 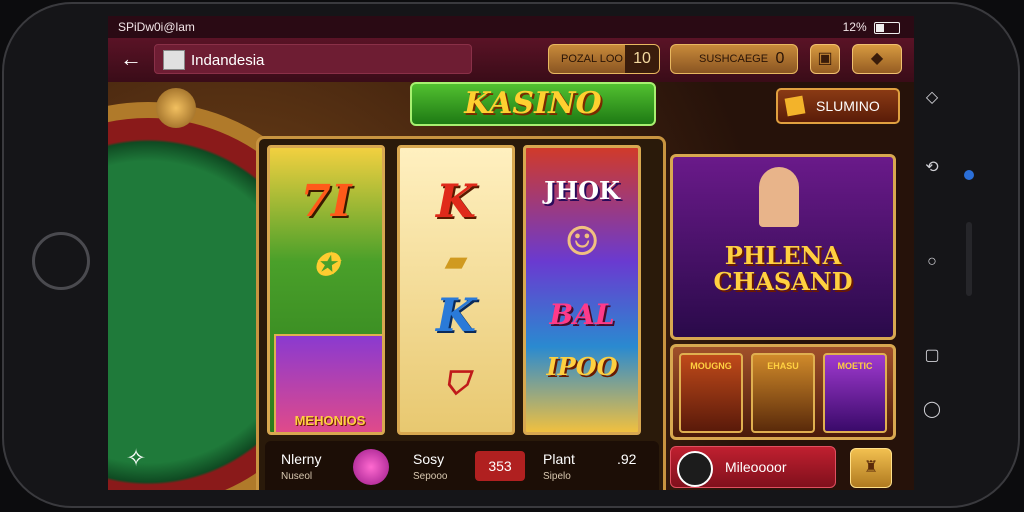 I want to click on search-value: Indandesia, so click(x=228, y=60).